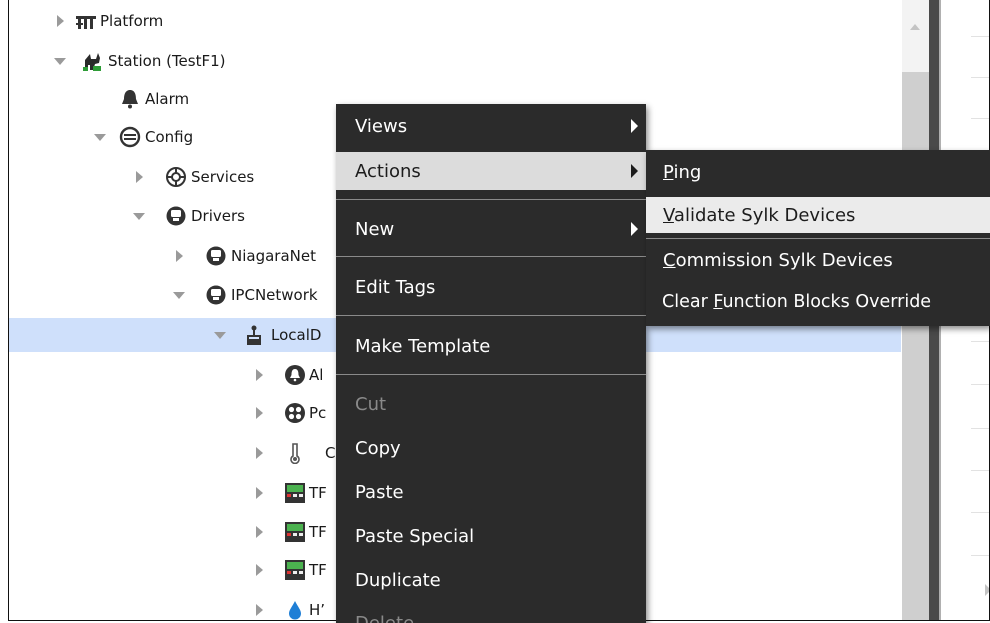 Image resolution: width=990 pixels, height=623 pixels. I want to click on menu-item-duplicate: Duplicate, so click(491, 580).